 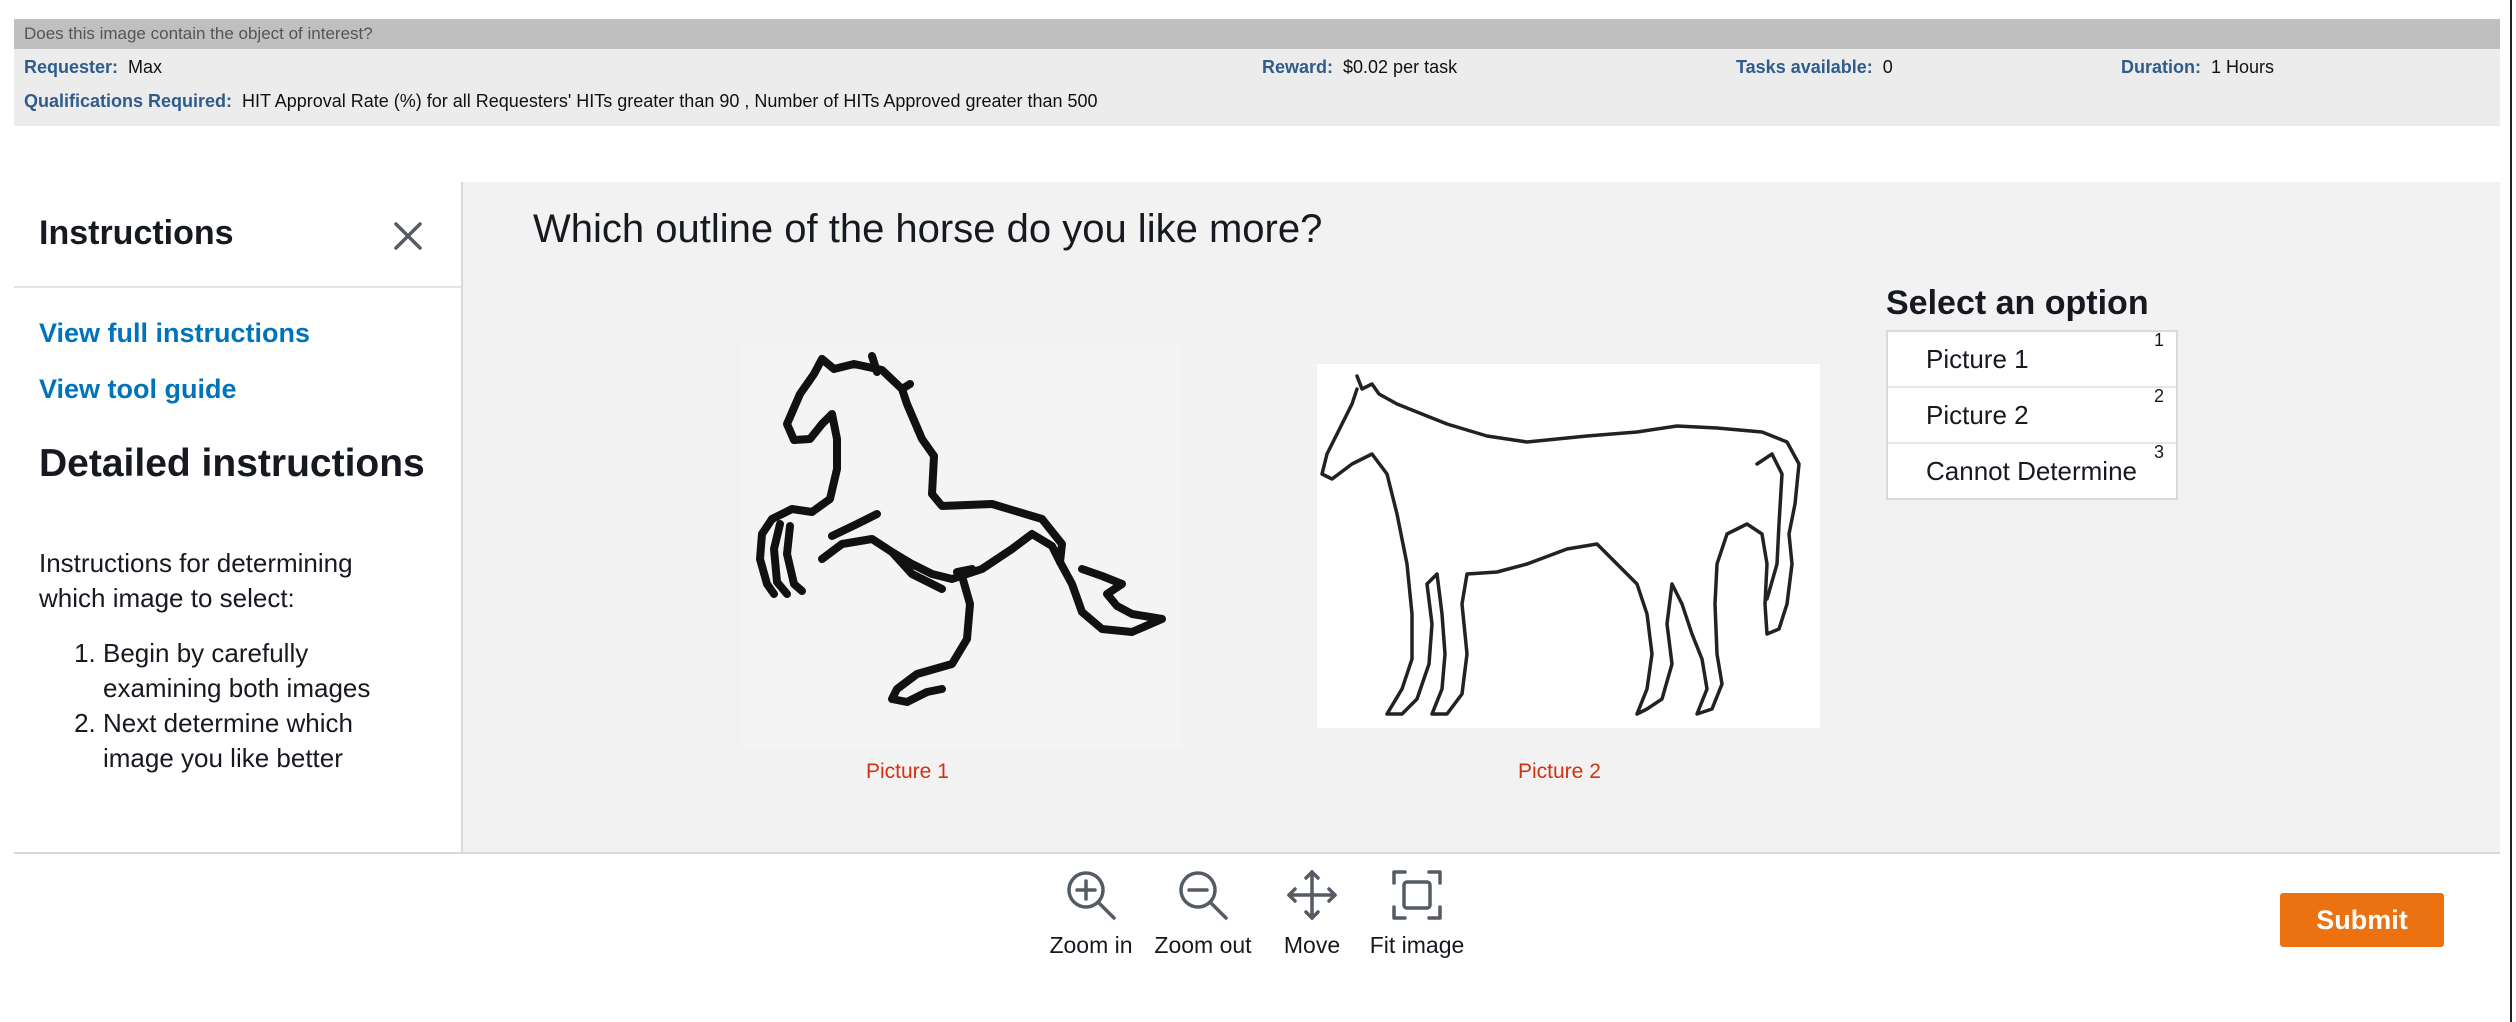 I want to click on fit-image-icon, so click(x=1417, y=895).